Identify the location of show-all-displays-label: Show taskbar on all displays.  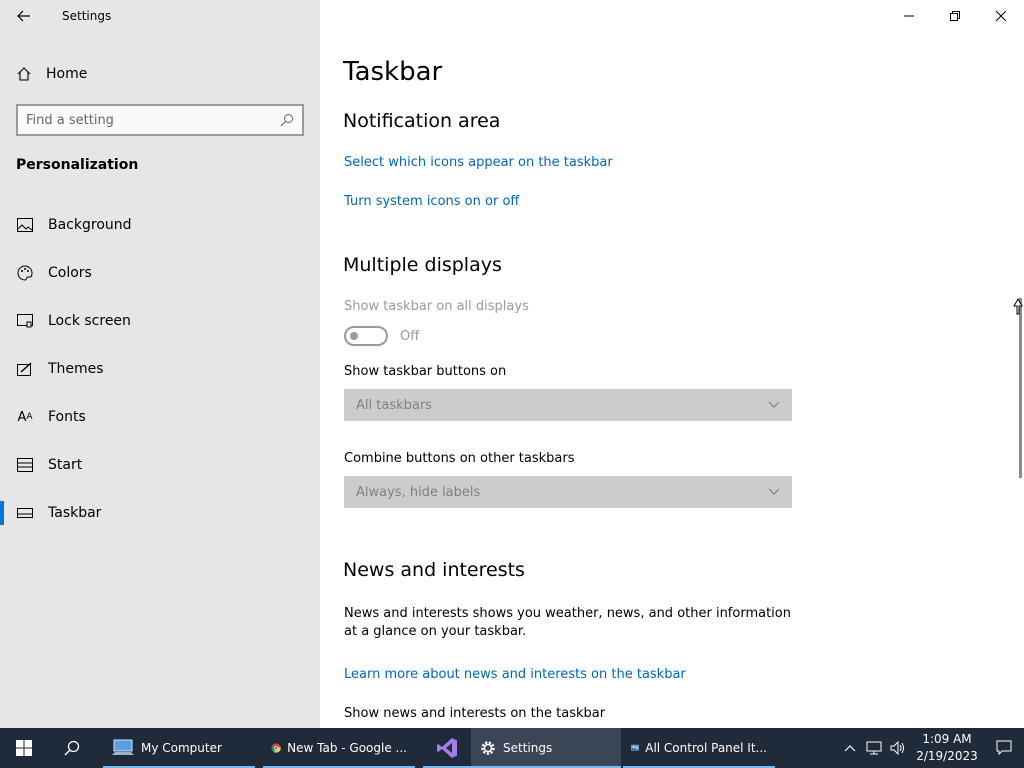
(436, 306).